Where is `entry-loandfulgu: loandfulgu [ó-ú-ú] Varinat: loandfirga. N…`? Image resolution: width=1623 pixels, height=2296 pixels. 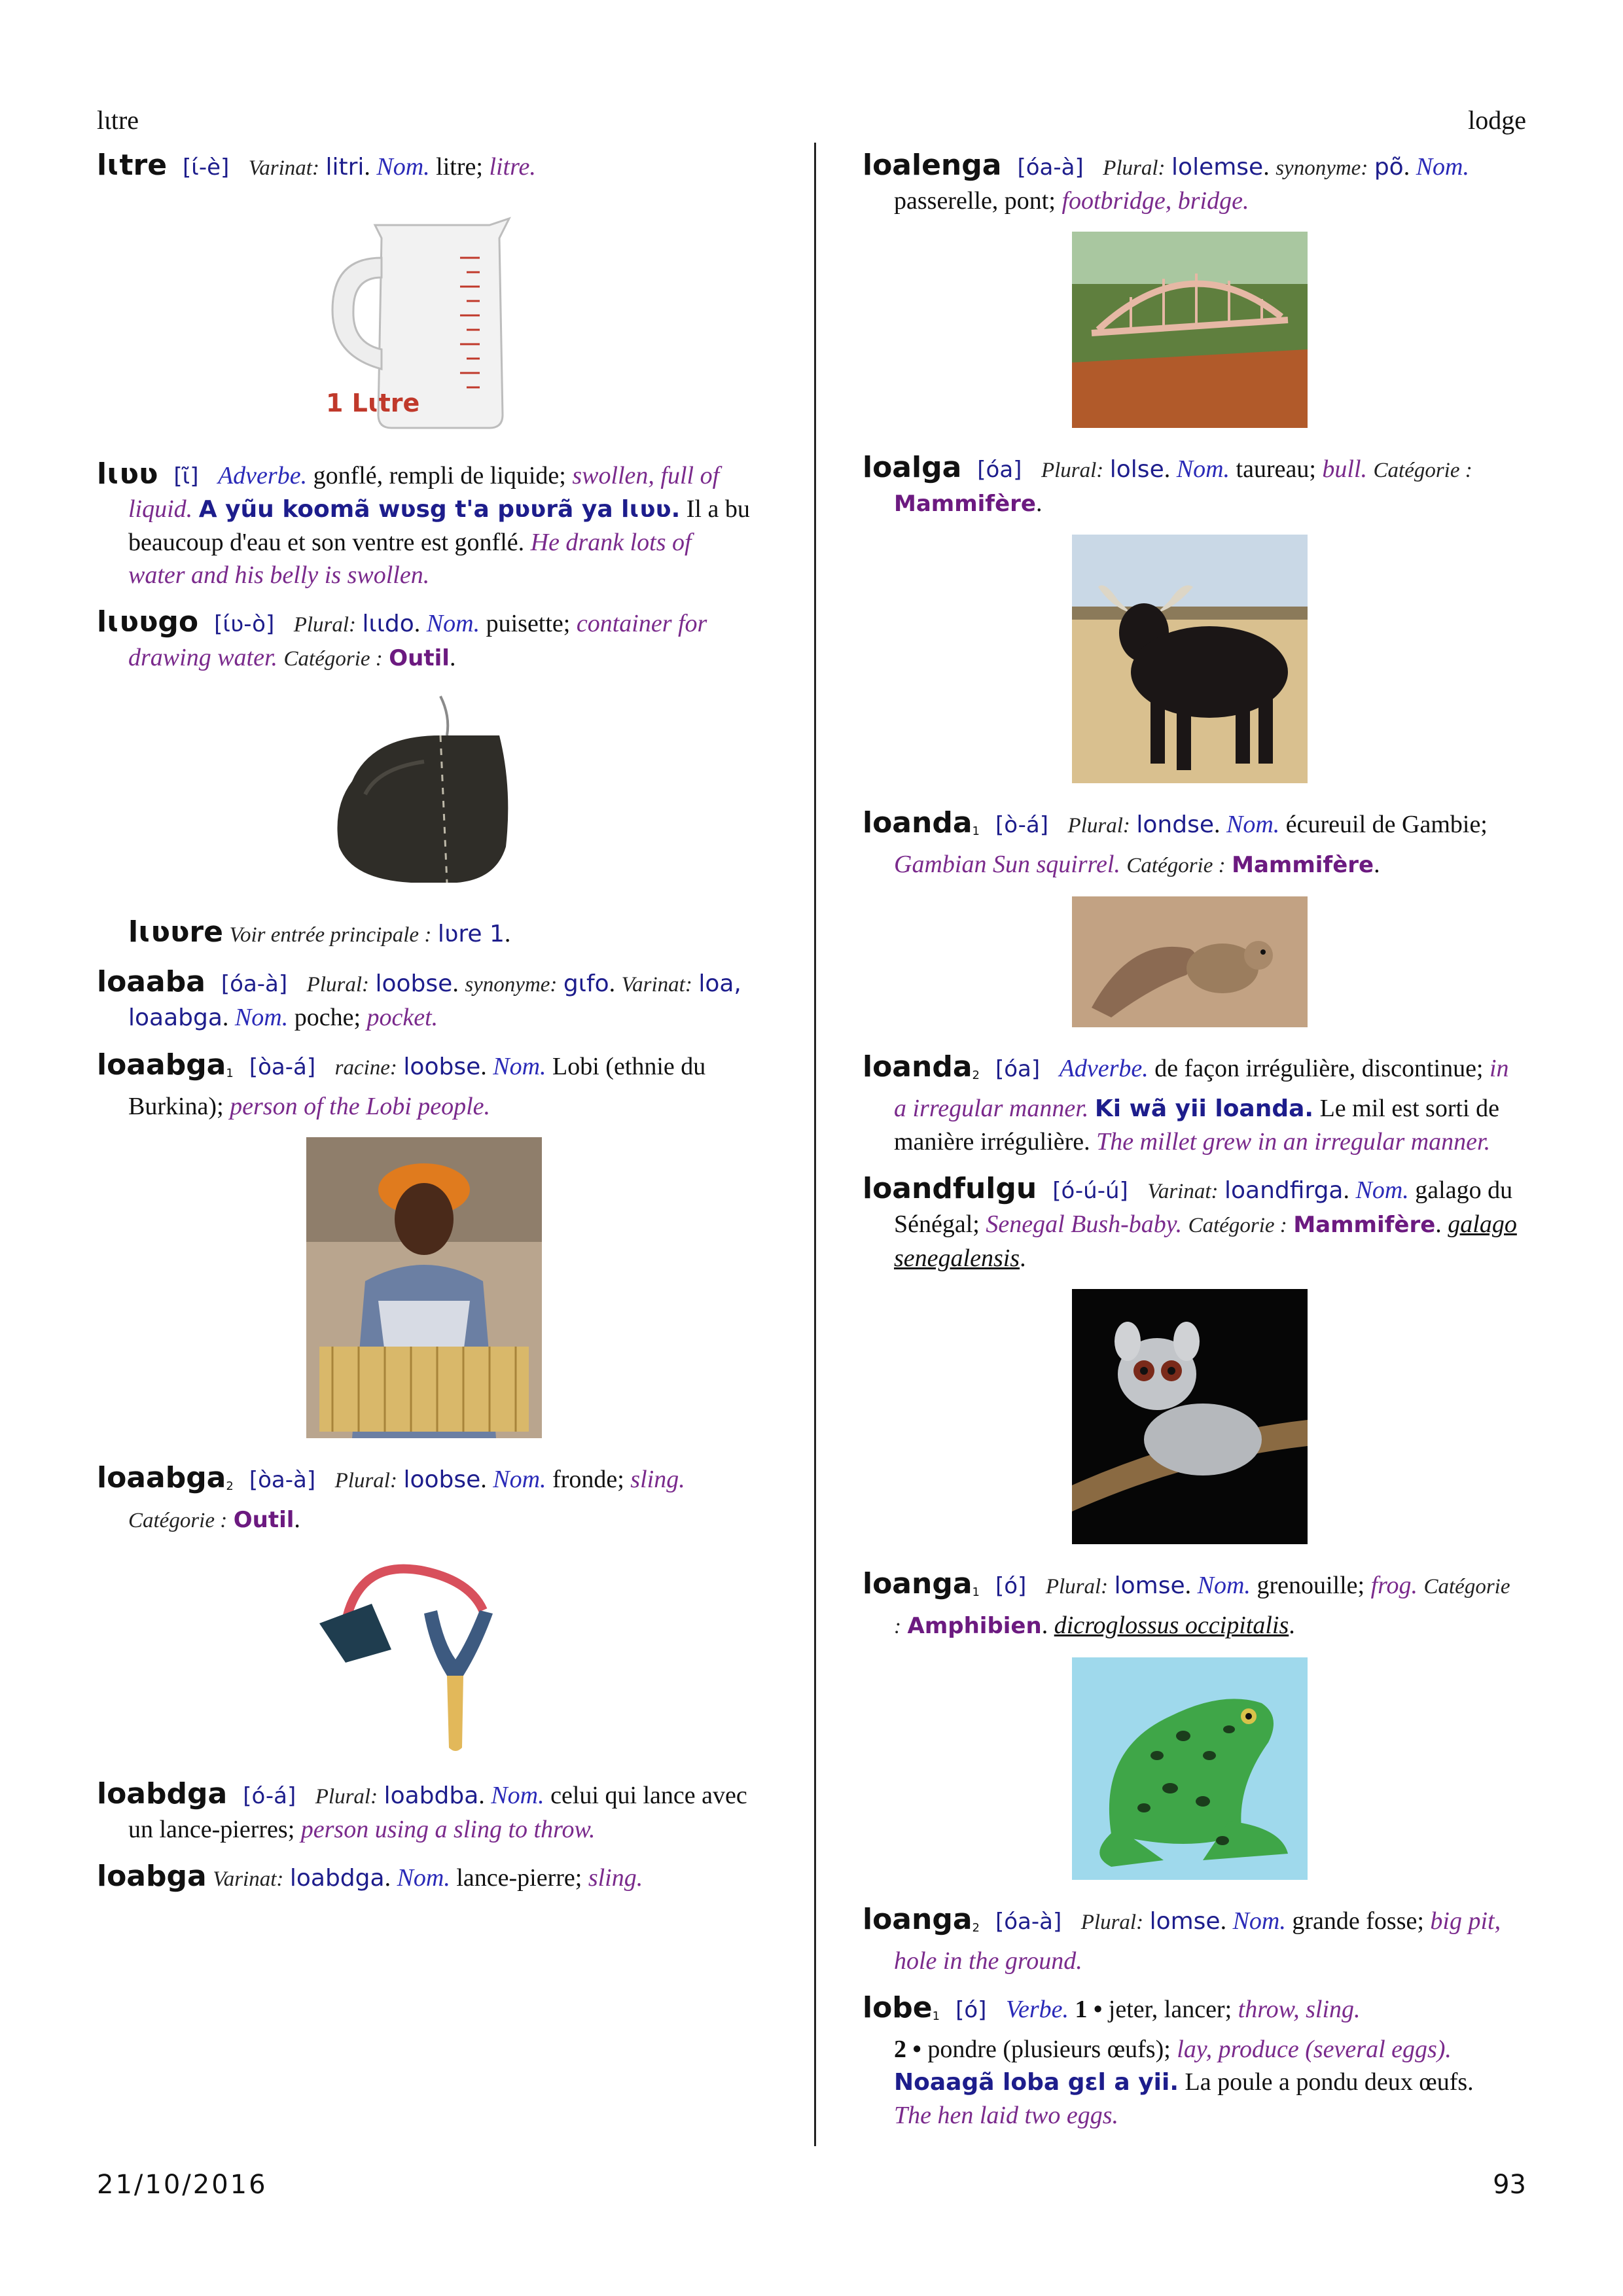
entry-loandfulgu: loandfulgu [ó-ú-ú] Varinat: loandfirga. N… is located at coordinates (1190, 1222).